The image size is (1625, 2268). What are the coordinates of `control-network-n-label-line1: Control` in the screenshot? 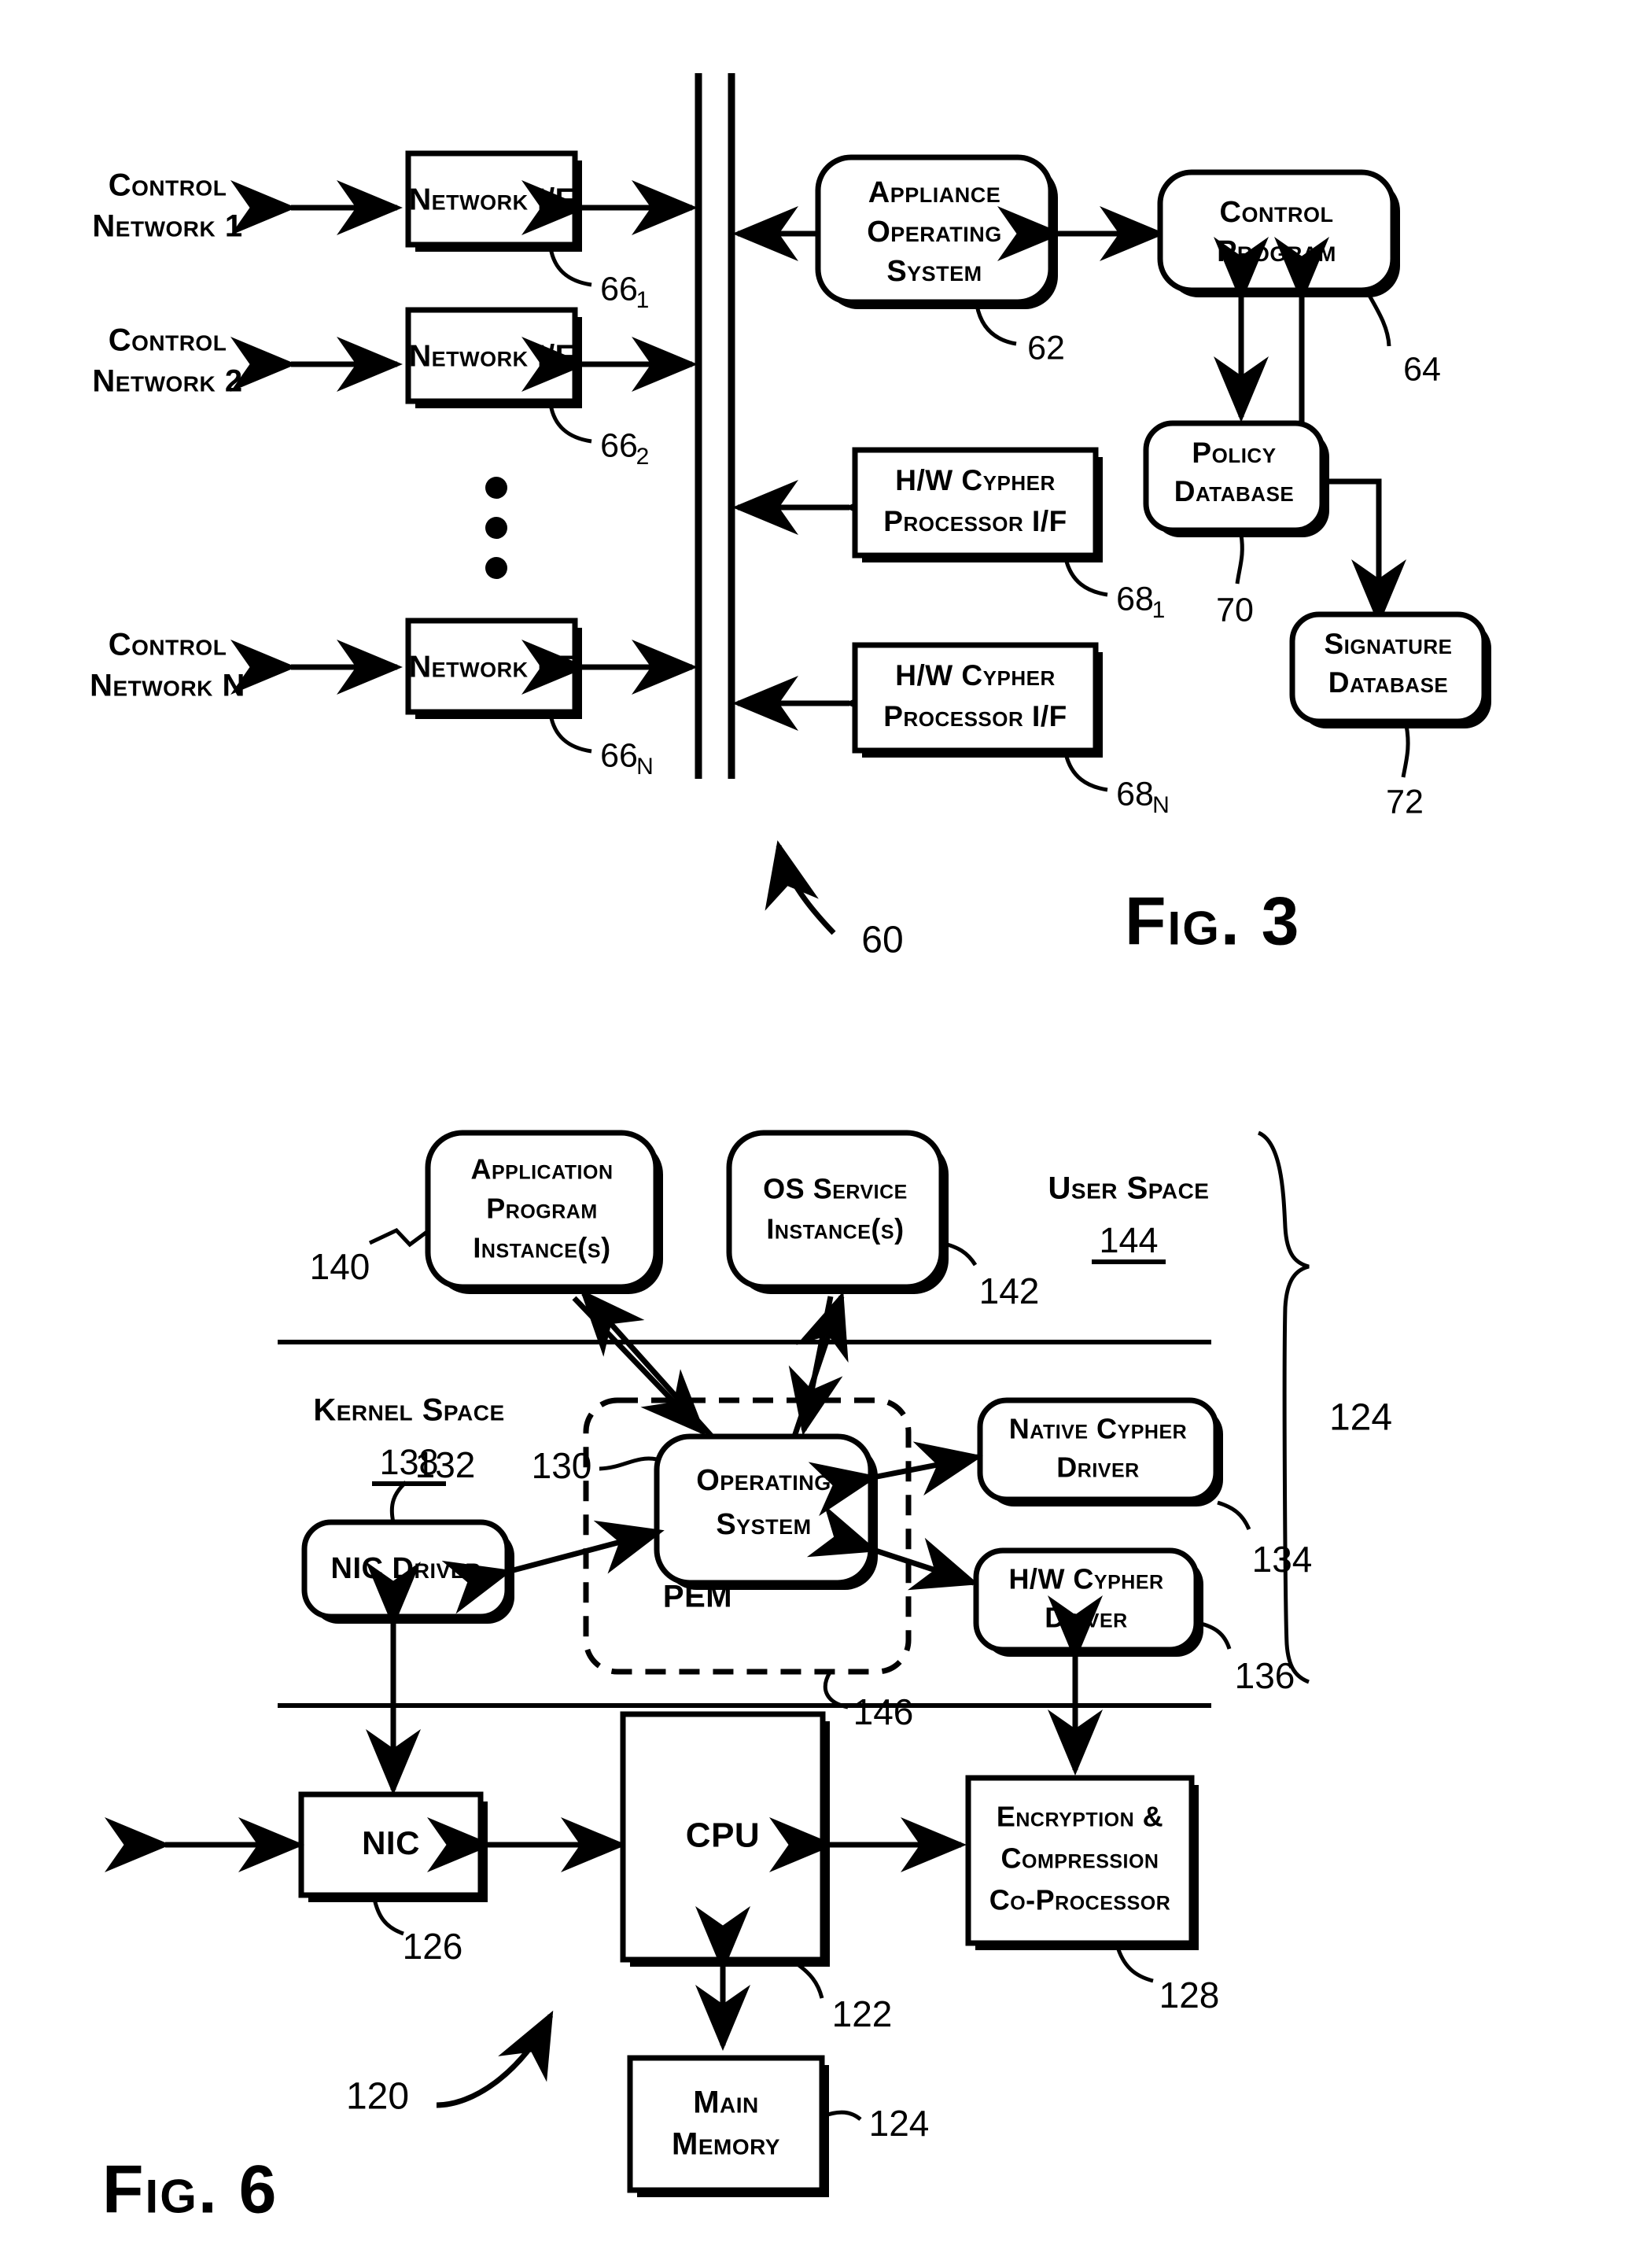 It's located at (168, 645).